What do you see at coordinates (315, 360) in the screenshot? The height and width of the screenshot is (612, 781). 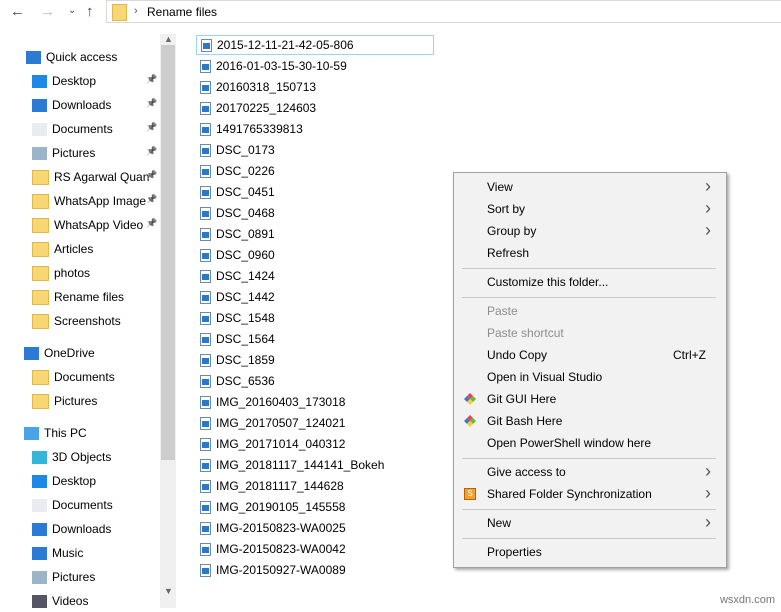 I see `file-item: DSC_1859` at bounding box center [315, 360].